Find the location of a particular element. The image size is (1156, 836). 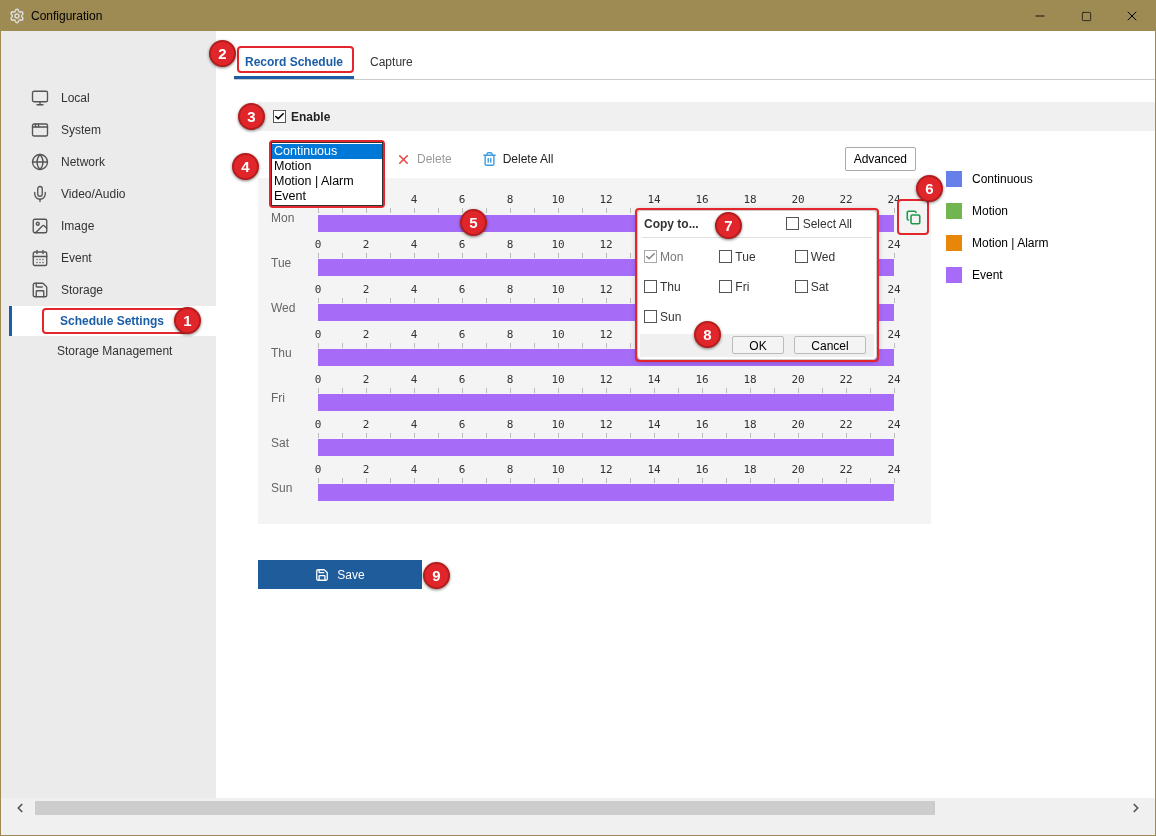

copy-icon is located at coordinates (913, 217).